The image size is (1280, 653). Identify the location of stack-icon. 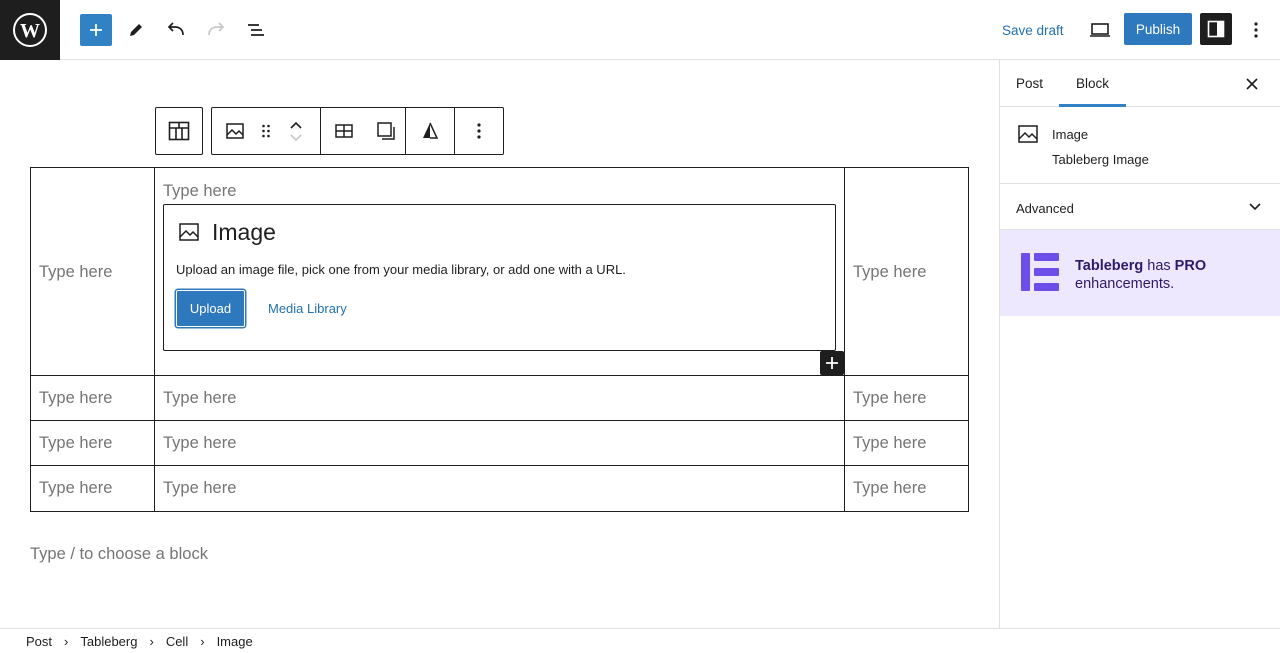
(386, 131).